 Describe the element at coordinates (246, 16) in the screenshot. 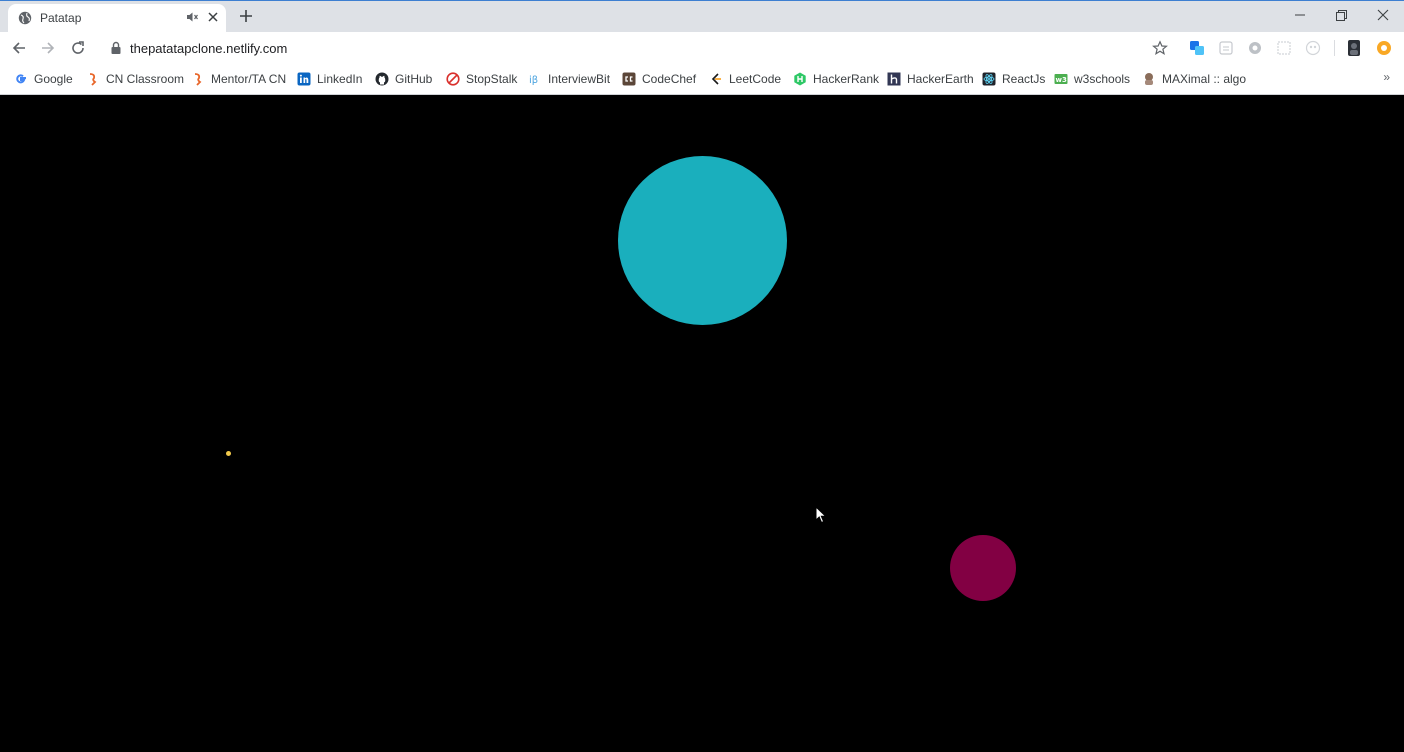

I see `new-tab-icon` at that location.